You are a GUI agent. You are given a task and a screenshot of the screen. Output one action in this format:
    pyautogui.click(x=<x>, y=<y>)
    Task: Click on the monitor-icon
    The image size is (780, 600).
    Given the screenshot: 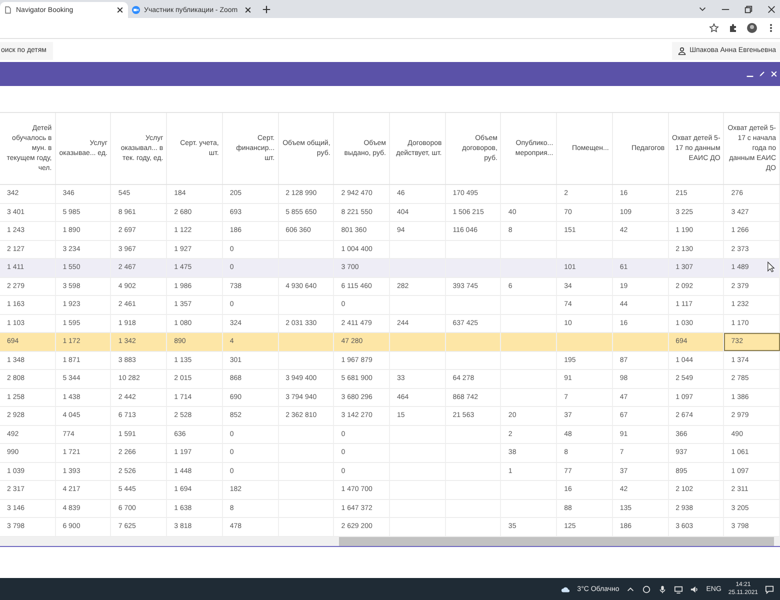 What is the action you would take?
    pyautogui.click(x=679, y=589)
    